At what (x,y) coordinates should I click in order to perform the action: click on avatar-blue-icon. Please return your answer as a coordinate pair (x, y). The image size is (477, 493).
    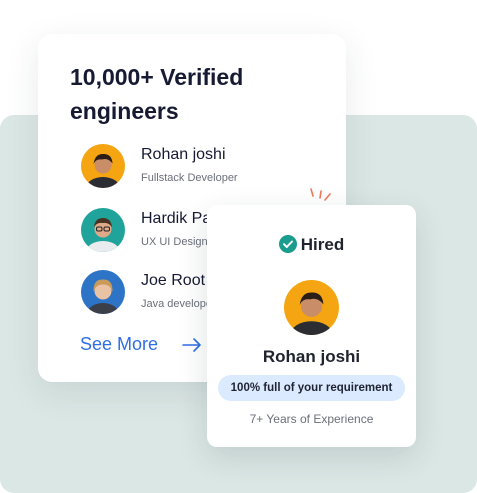
    Looking at the image, I should click on (103, 292).